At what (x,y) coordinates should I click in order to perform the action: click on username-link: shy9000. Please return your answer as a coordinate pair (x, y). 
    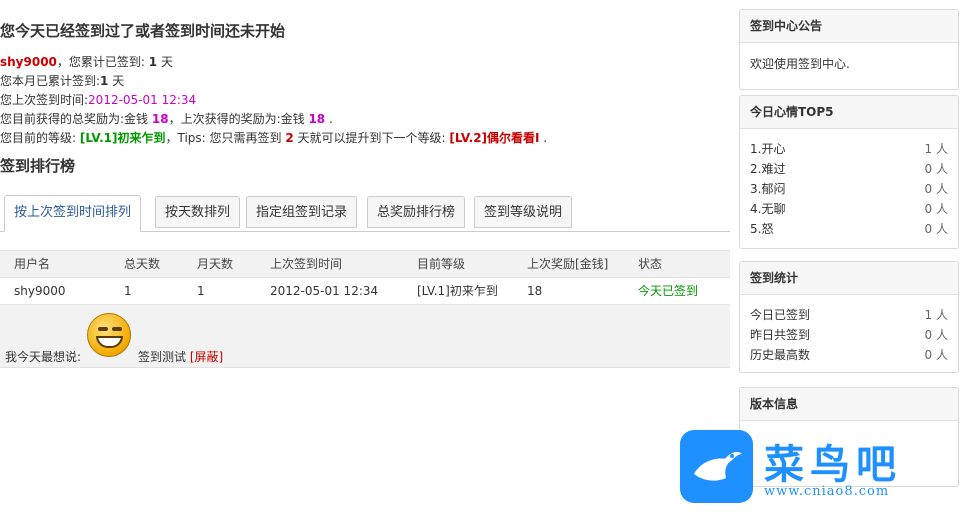
    Looking at the image, I should click on (28, 62).